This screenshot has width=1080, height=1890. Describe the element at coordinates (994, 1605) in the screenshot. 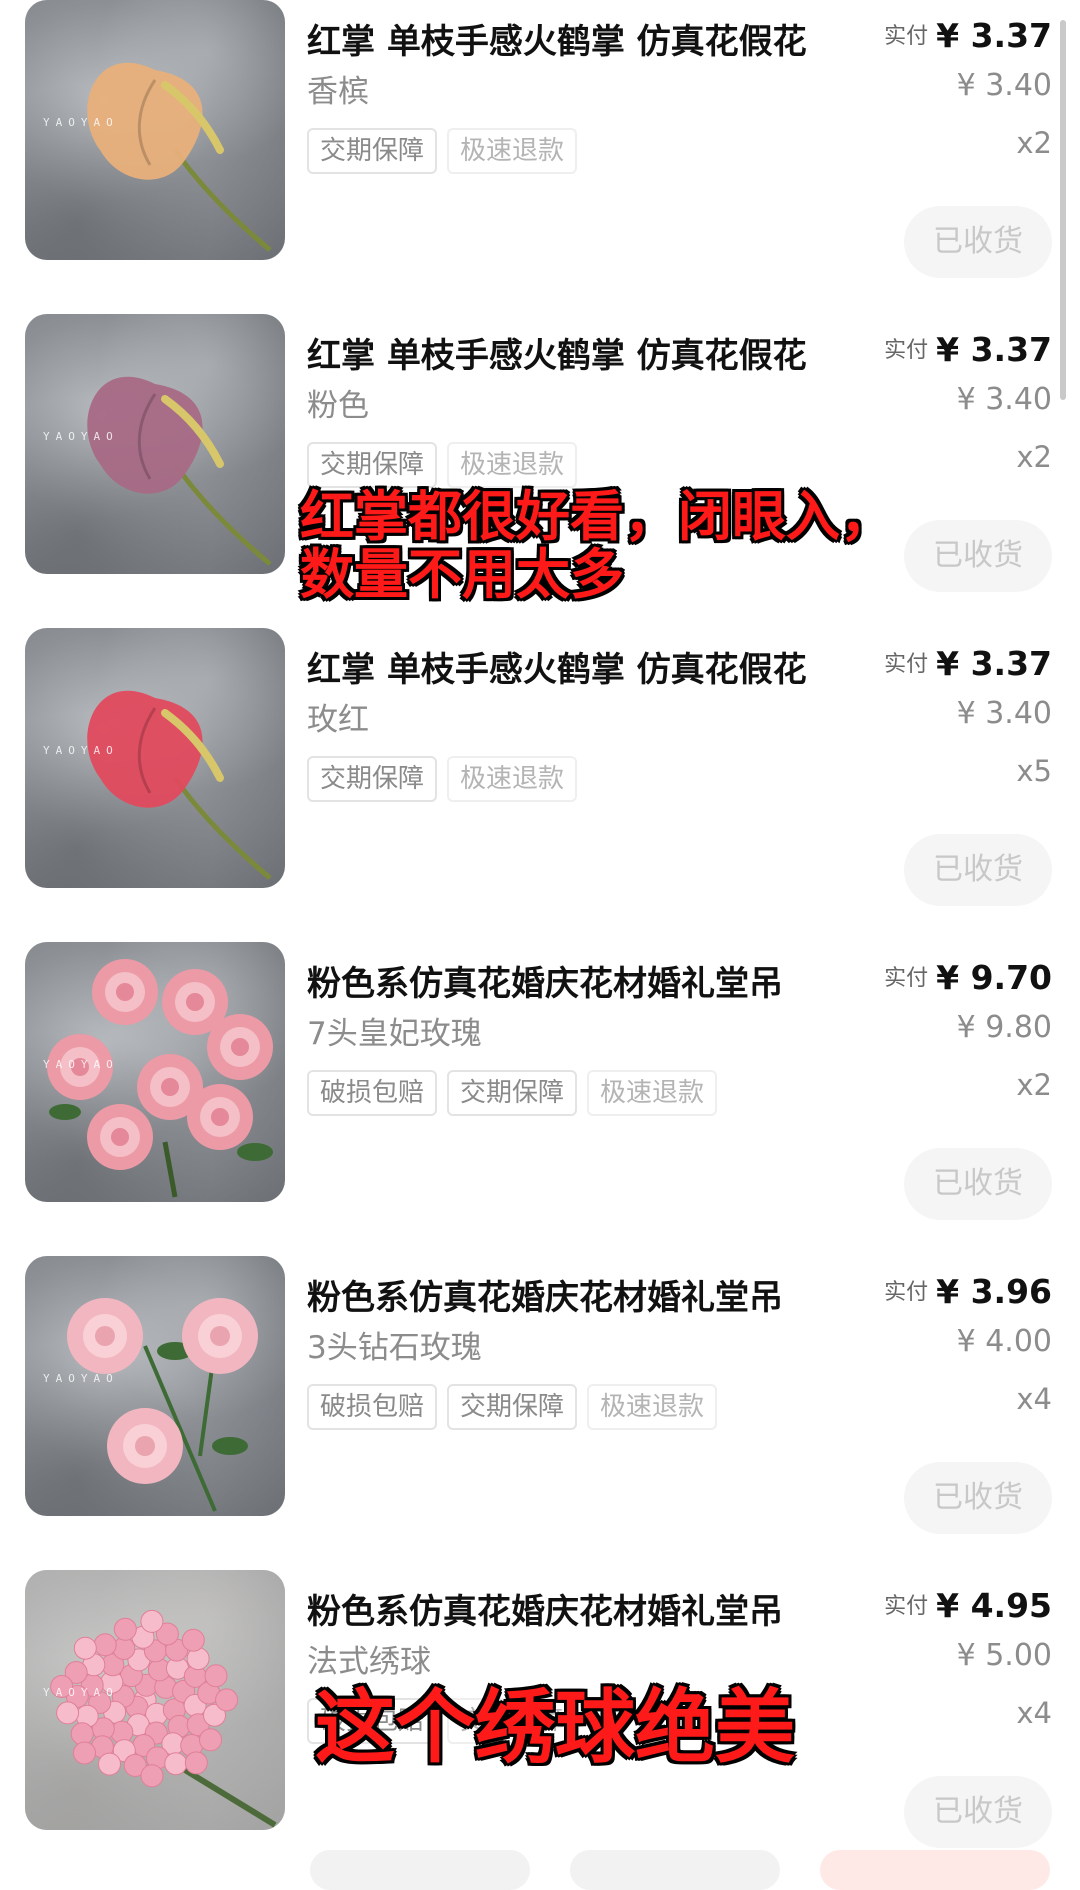

I see `paid-amount: ¥ 4.95` at that location.